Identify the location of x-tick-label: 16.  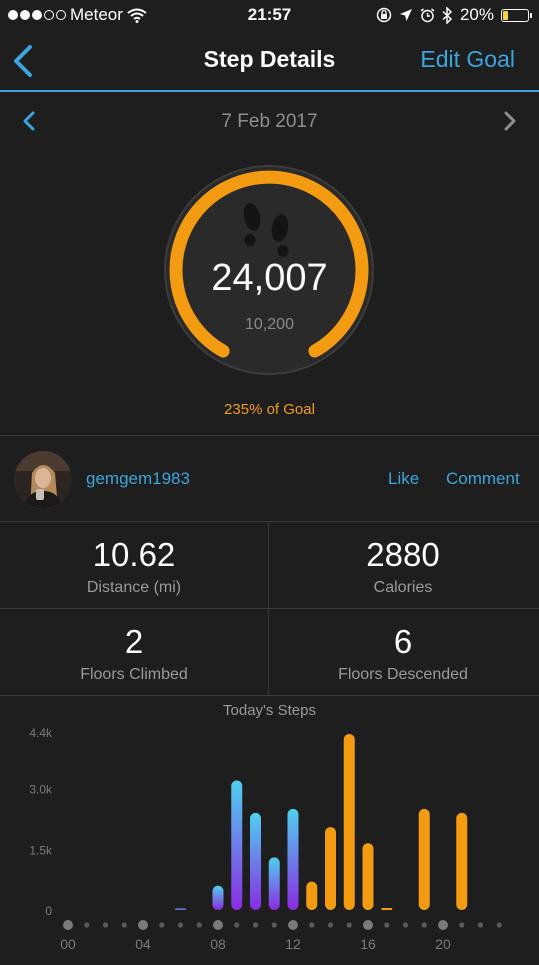
(368, 944).